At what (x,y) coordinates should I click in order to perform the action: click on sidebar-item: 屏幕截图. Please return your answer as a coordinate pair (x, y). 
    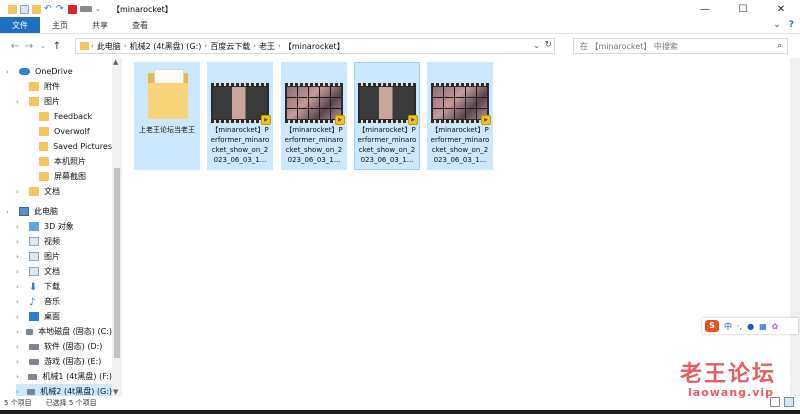
    Looking at the image, I should click on (69, 176).